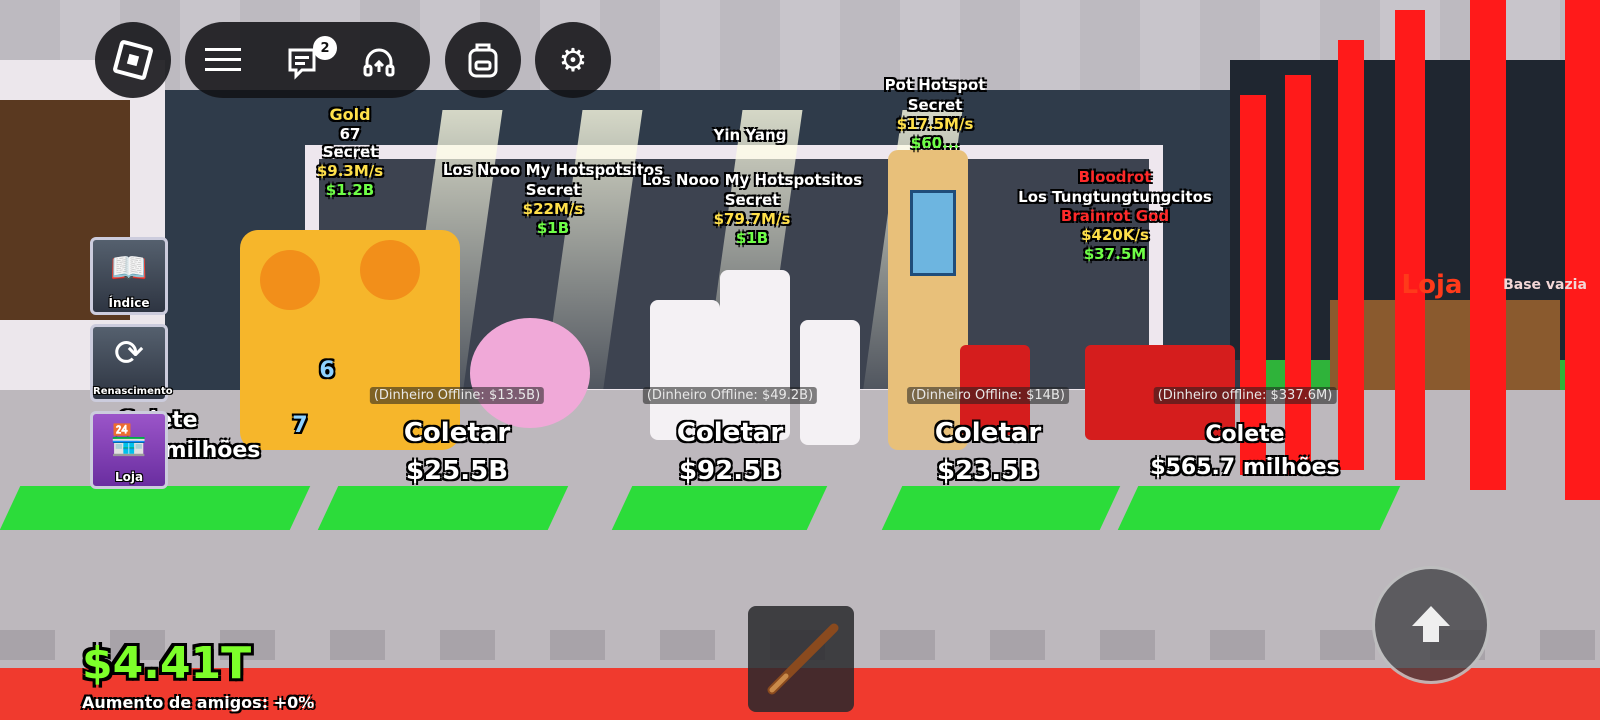  Describe the element at coordinates (553, 209) in the screenshot. I see `brainrot-rate: $22M/s` at that location.